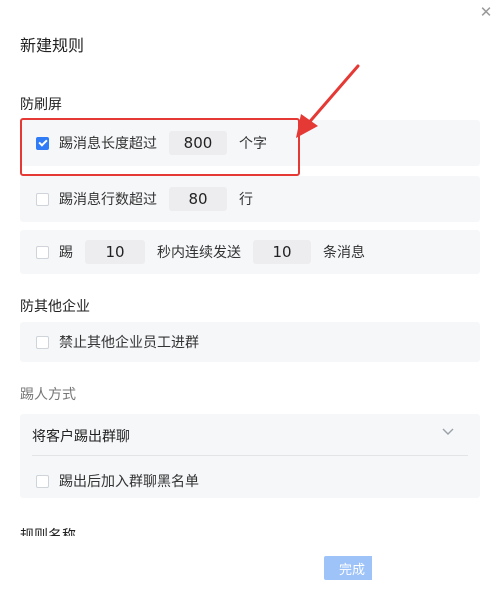 Image resolution: width=500 pixels, height=600 pixels. What do you see at coordinates (250, 342) in the screenshot?
I see `rule-block-other-company: 禁止其他企业员工进群` at bounding box center [250, 342].